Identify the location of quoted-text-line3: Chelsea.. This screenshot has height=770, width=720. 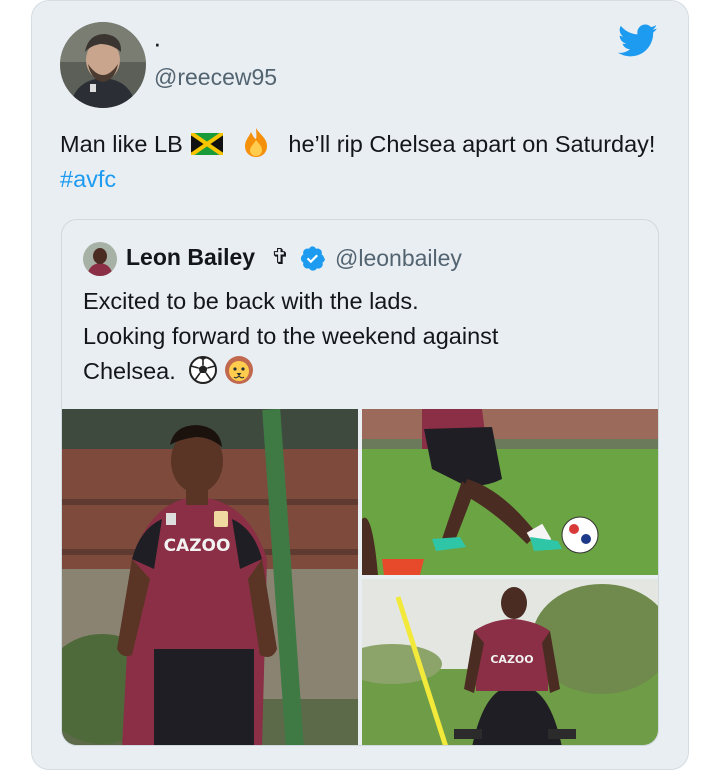
(129, 371).